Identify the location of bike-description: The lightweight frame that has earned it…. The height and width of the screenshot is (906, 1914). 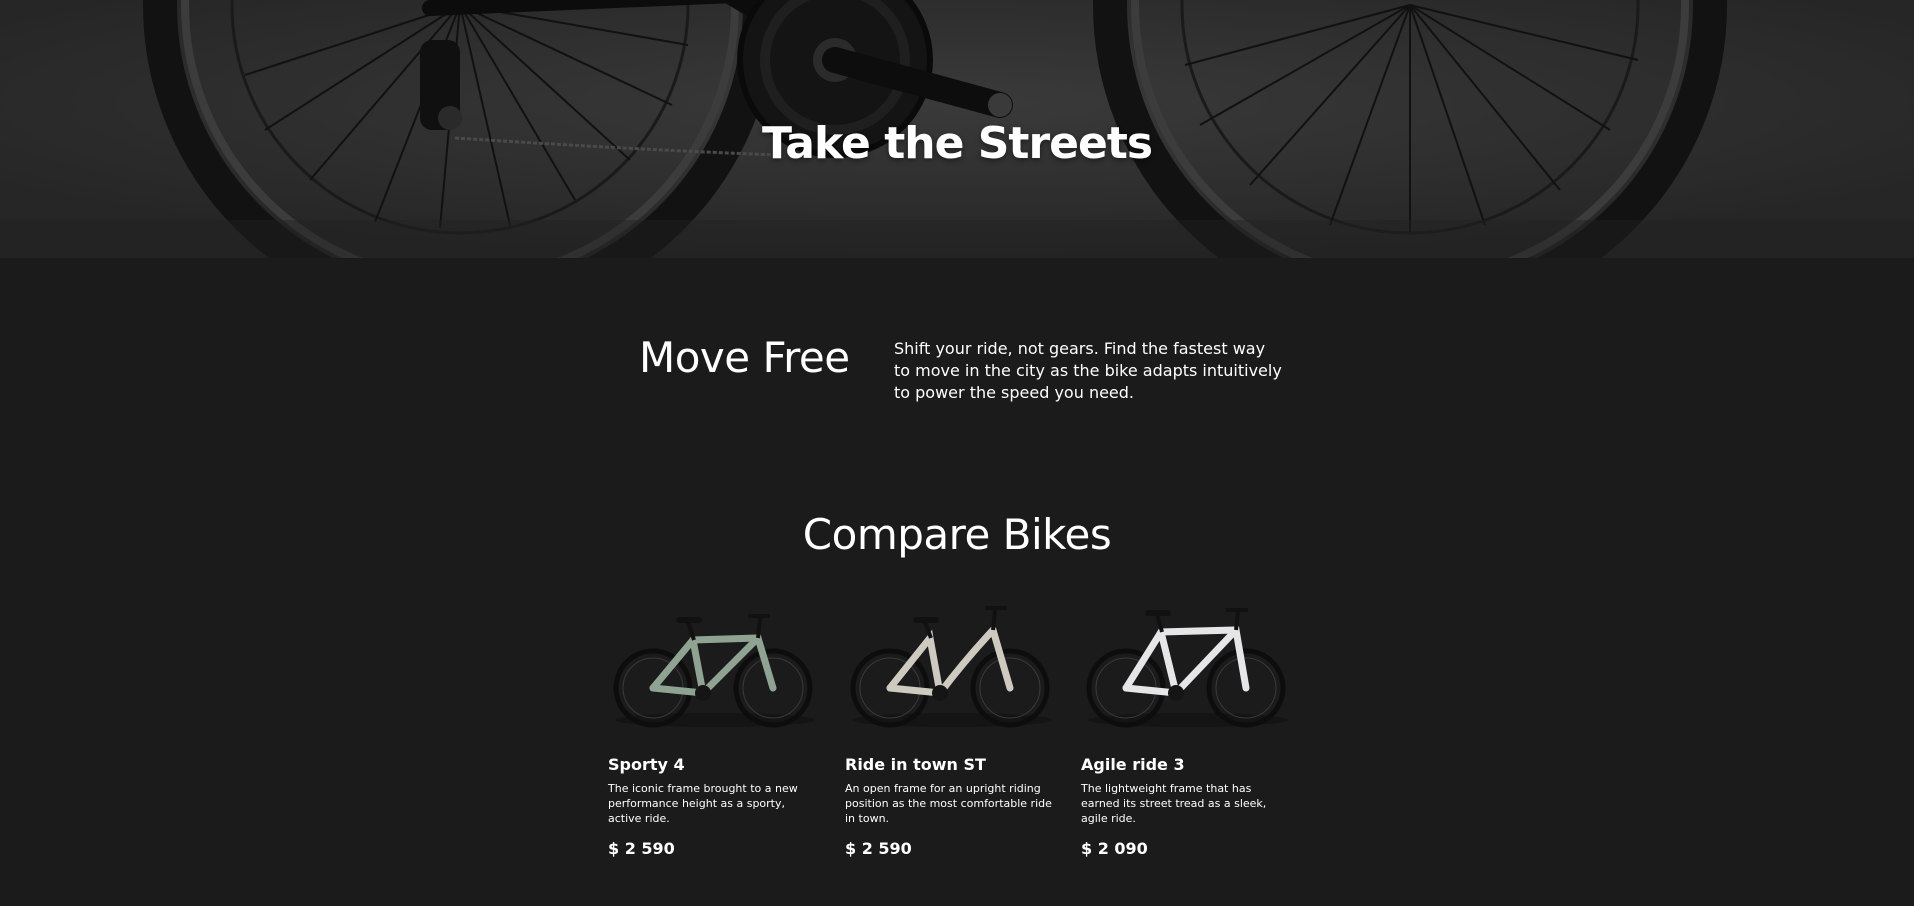
(1174, 803).